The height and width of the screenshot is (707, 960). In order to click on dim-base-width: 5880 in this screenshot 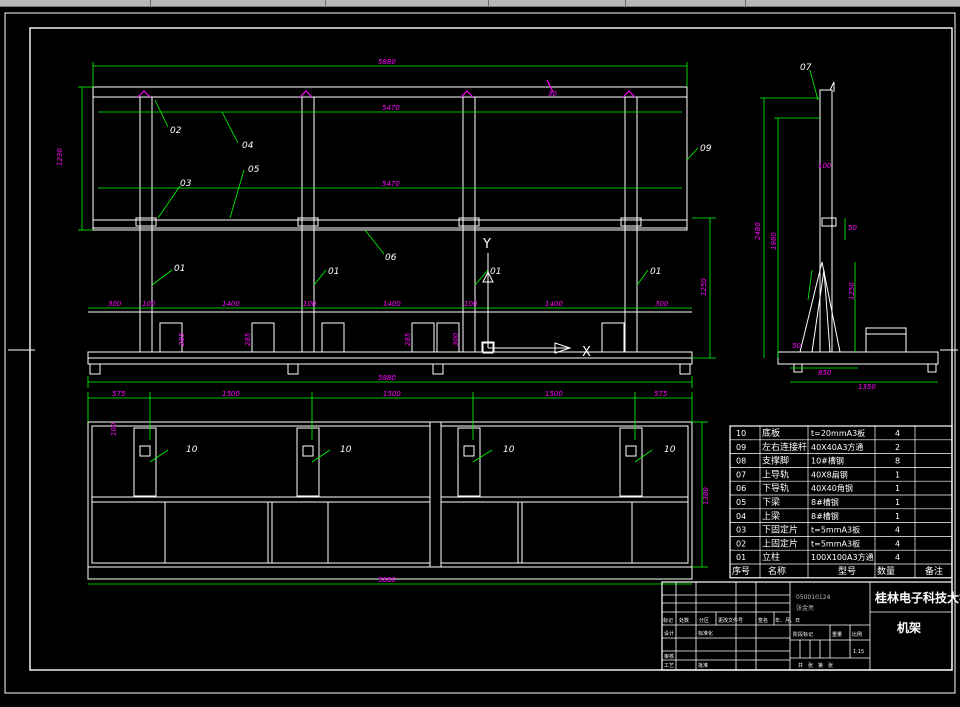, I will do `click(387, 378)`.